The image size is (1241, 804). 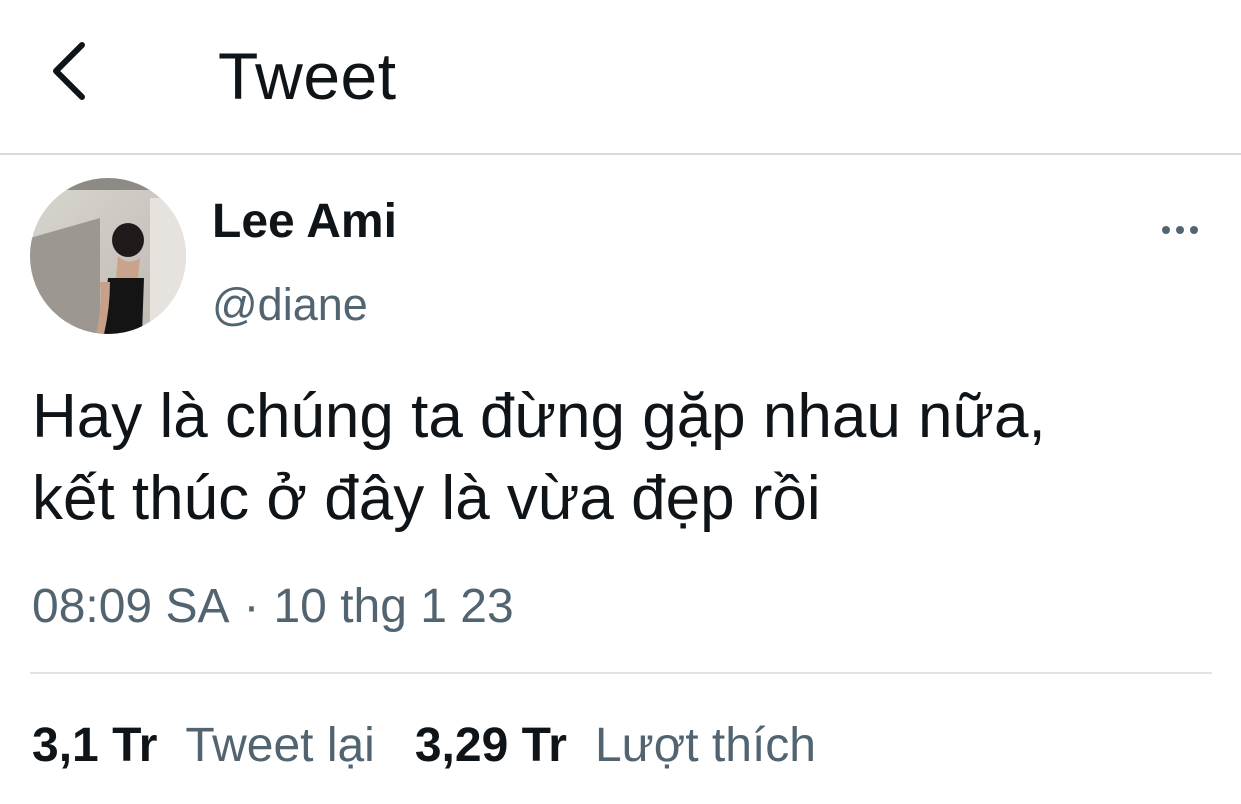 What do you see at coordinates (426, 498) in the screenshot?
I see `tweet-text-line: kết thúc ở đây là vừa đẹp rồi` at bounding box center [426, 498].